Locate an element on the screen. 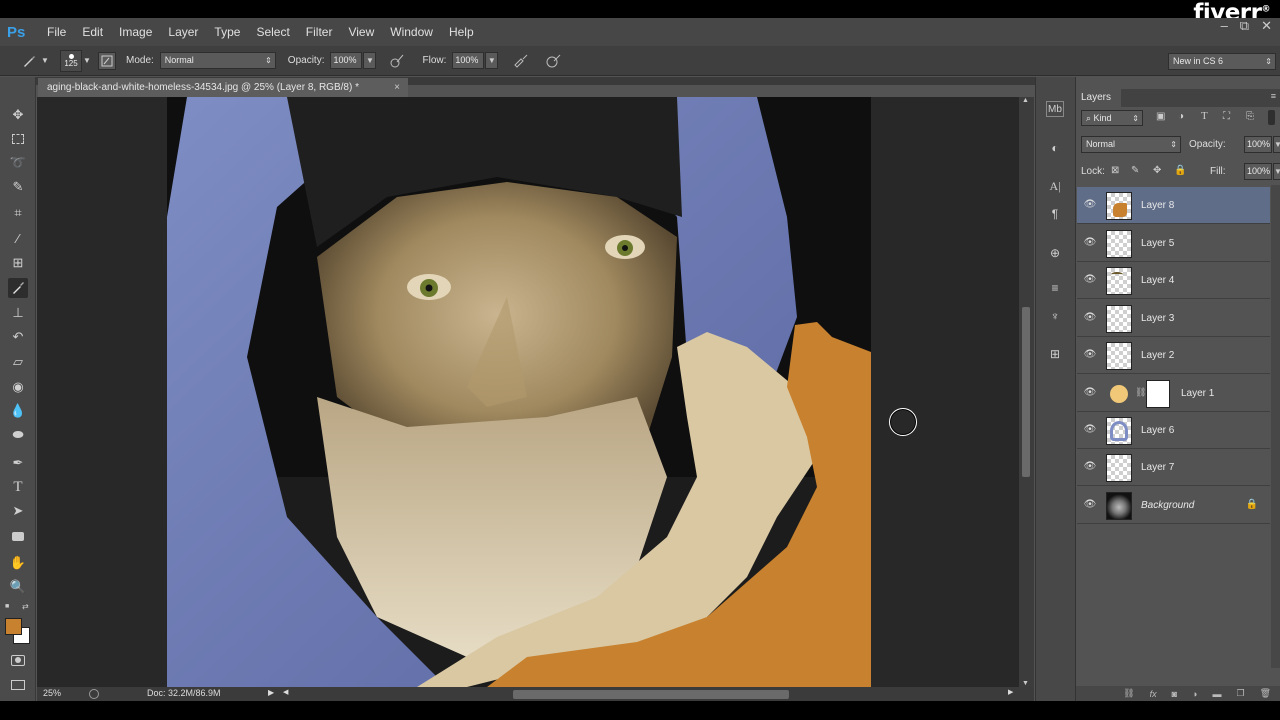  menu-filter: Filter is located at coordinates (319, 32).